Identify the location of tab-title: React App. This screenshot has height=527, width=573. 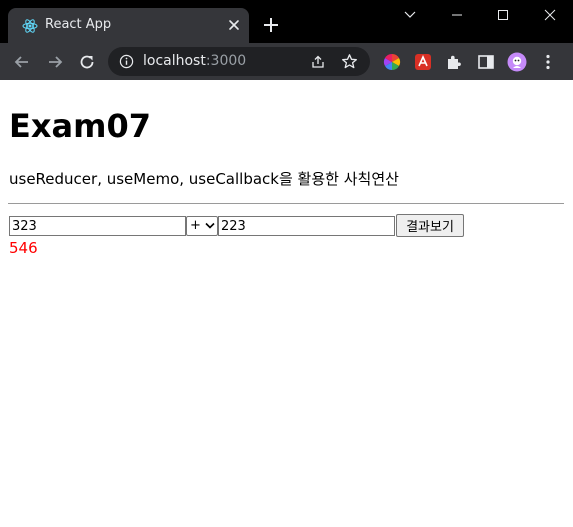
(78, 24).